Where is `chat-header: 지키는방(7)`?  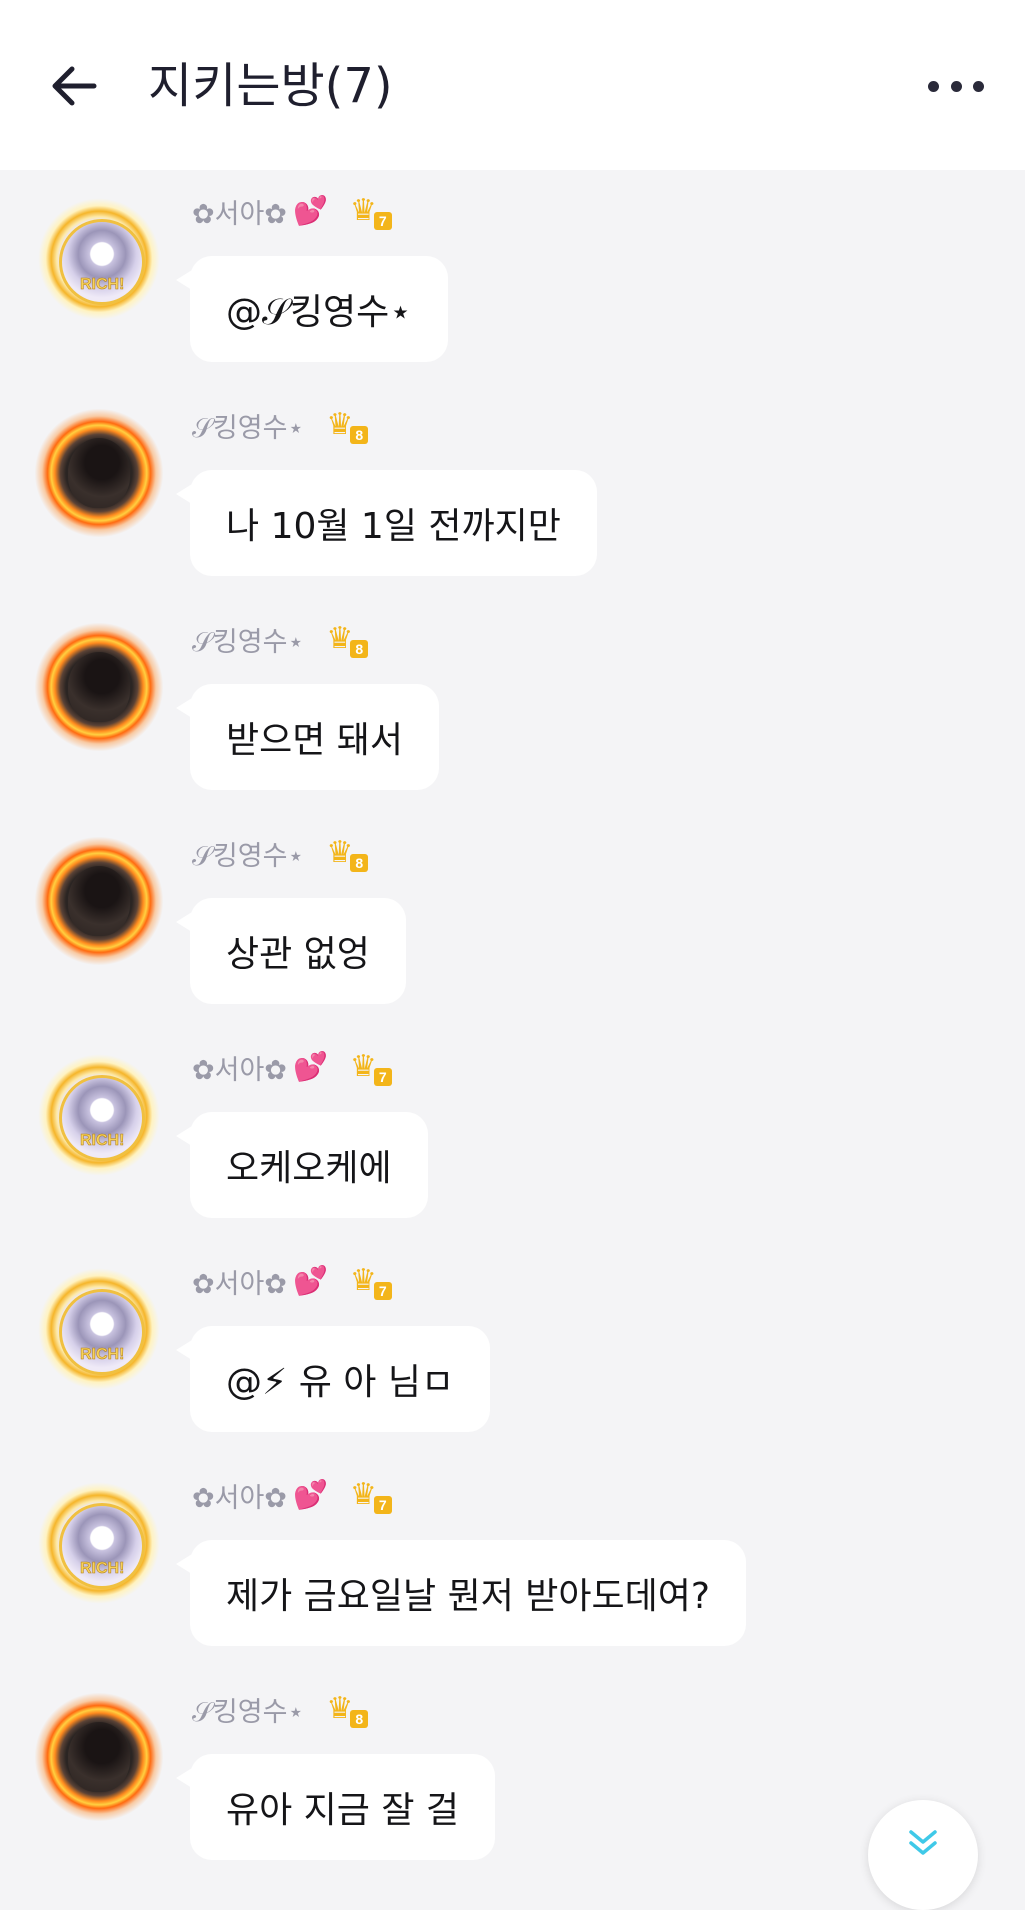
chat-header: 지키는방(7) is located at coordinates (512, 85).